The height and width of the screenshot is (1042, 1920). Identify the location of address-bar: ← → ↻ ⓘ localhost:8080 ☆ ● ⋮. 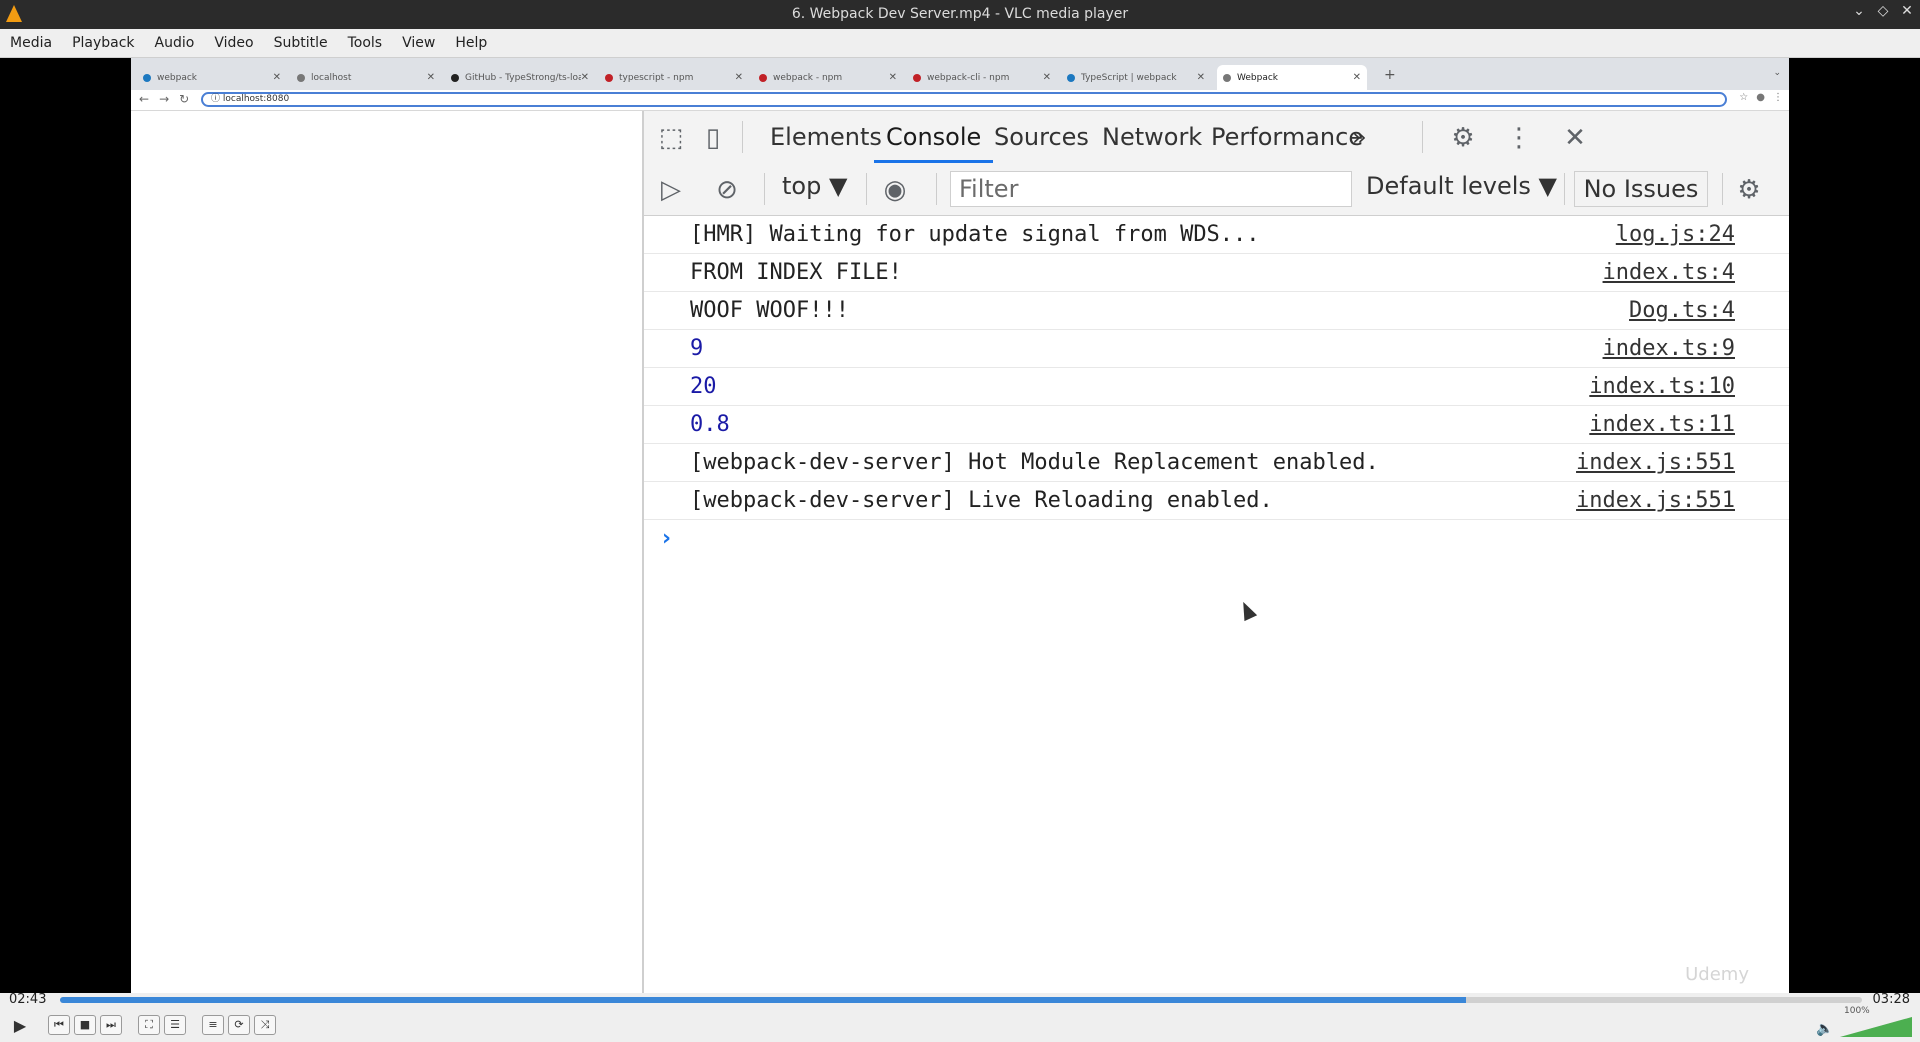
(960, 100).